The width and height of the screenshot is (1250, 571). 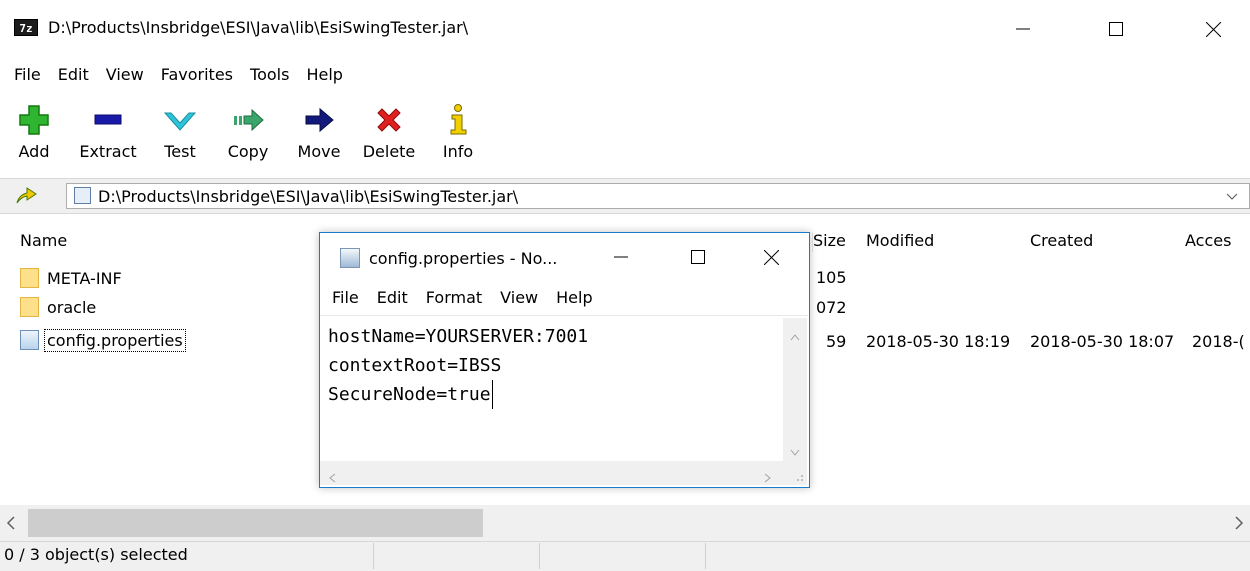 I want to click on add-label: Add, so click(x=34, y=151).